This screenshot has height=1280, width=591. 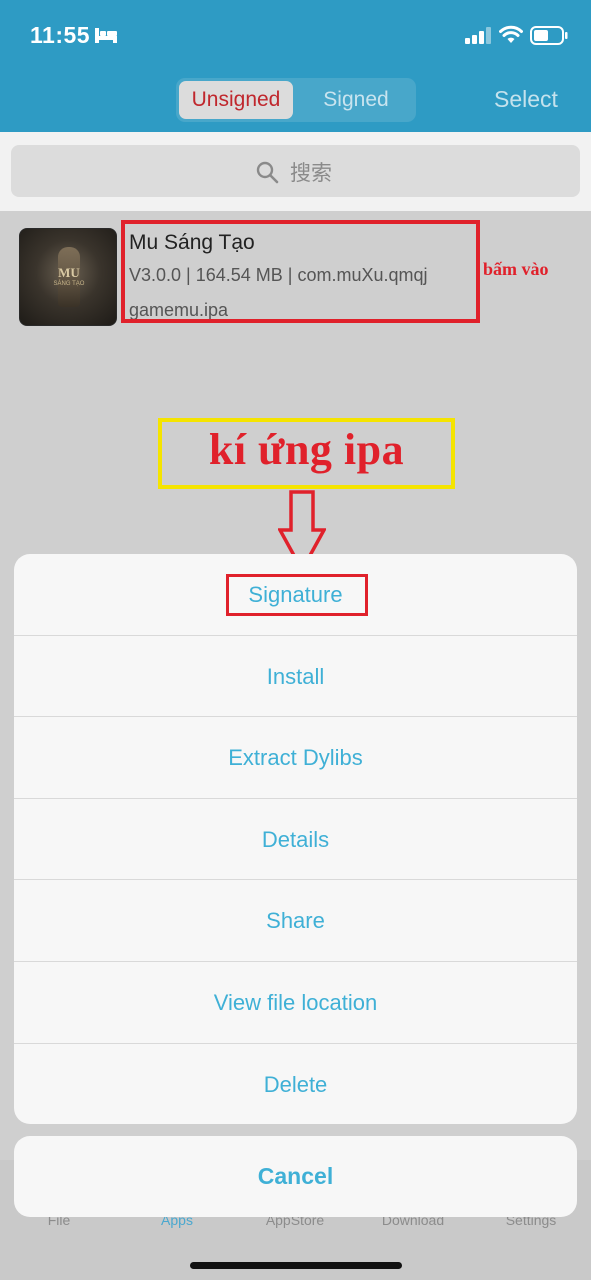 What do you see at coordinates (106, 35) in the screenshot?
I see `sleep-mode-icon` at bounding box center [106, 35].